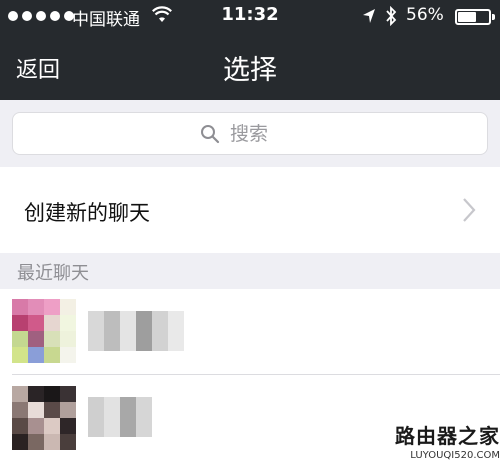  I want to click on search-container, so click(250, 133).